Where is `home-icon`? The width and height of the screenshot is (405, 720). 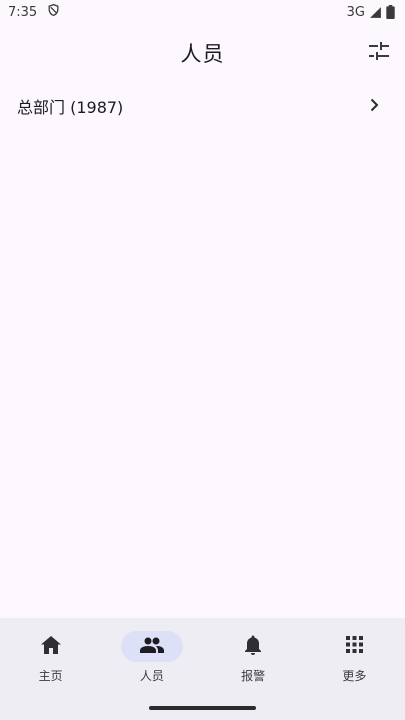 home-icon is located at coordinates (50, 646).